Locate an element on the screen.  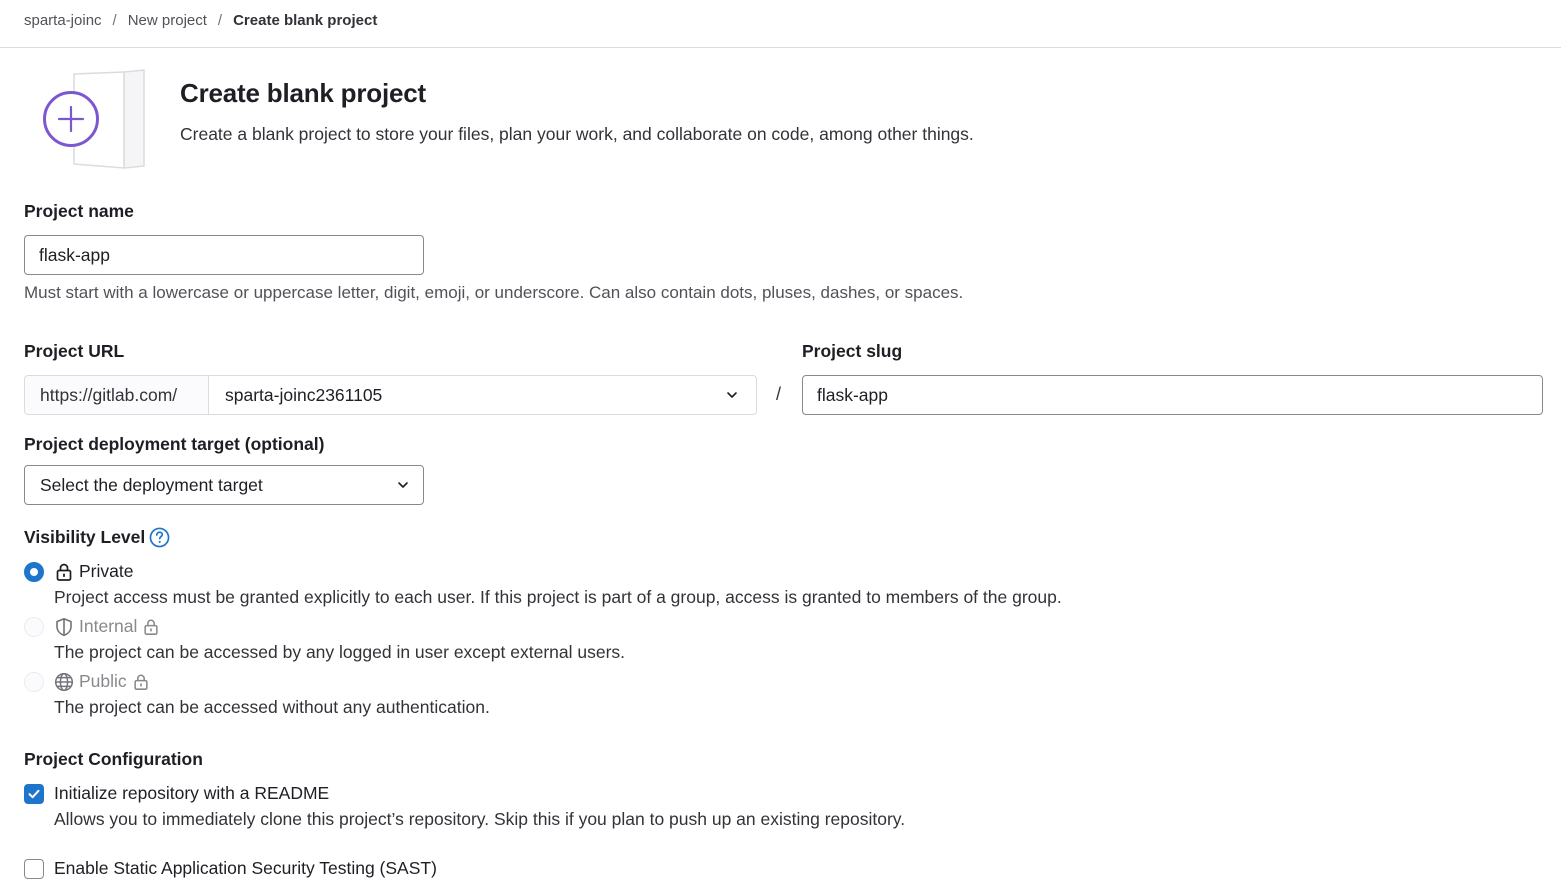
page-title: Create blank project is located at coordinates (303, 93).